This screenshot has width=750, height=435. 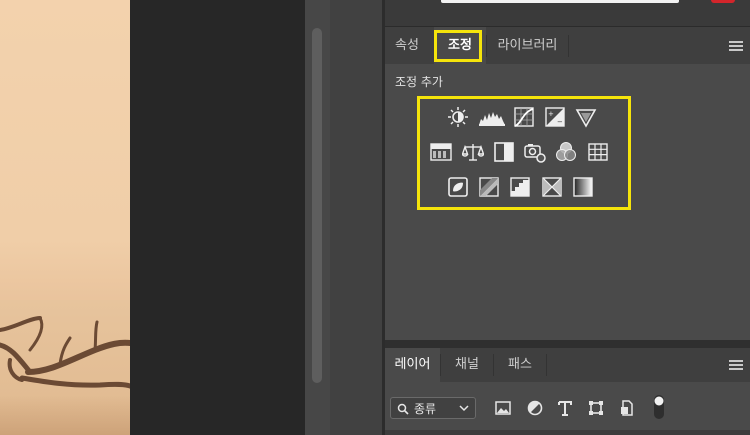 I want to click on layer-filter-select: 종류, so click(x=433, y=408).